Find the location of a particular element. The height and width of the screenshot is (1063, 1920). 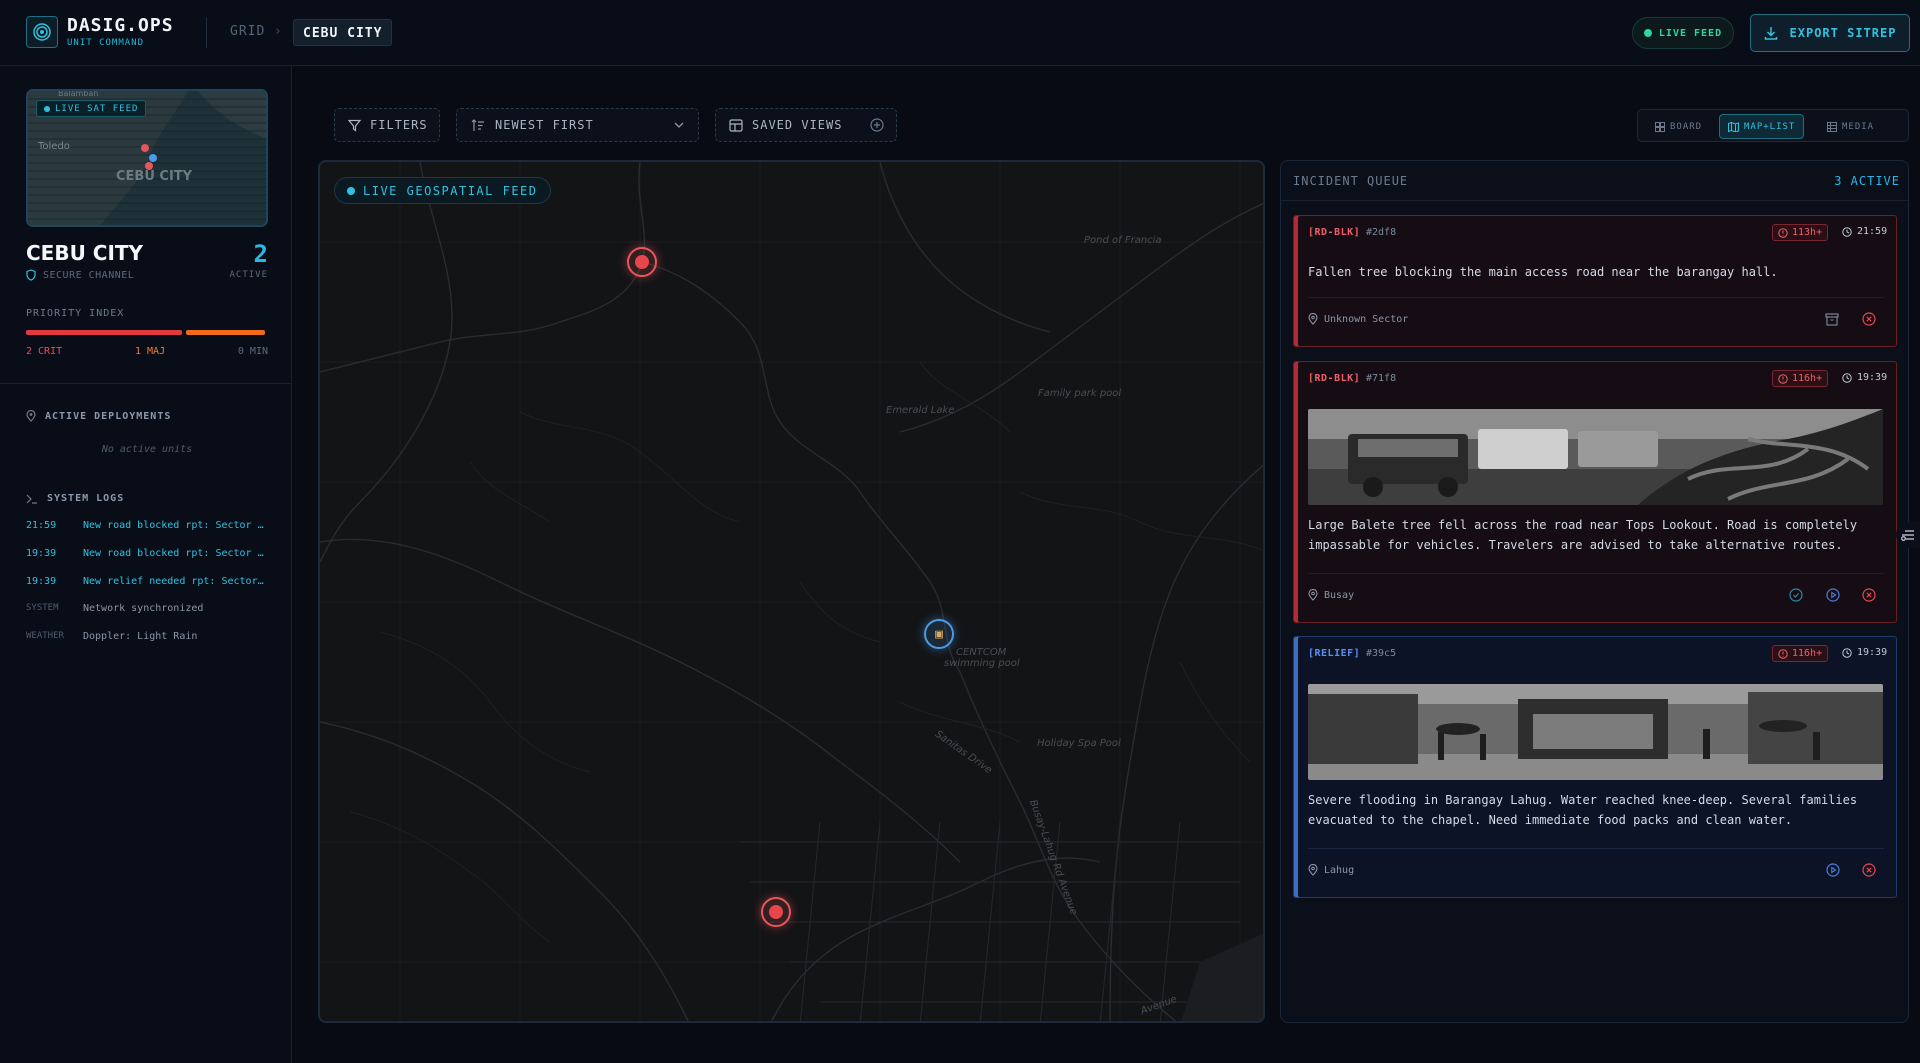

sidebar-divider is located at coordinates (146, 383).